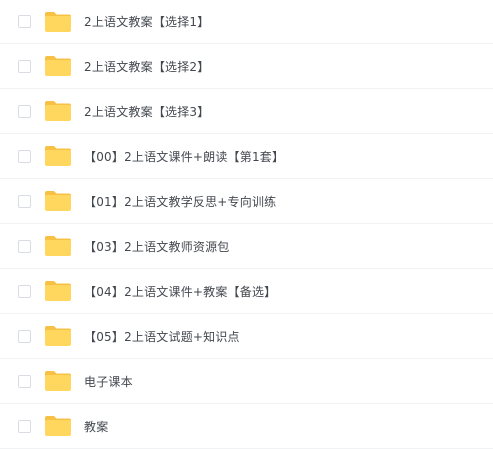 The width and height of the screenshot is (493, 449). What do you see at coordinates (180, 201) in the screenshot?
I see `file-name: 【01】2上语文教学反思+专向训练` at bounding box center [180, 201].